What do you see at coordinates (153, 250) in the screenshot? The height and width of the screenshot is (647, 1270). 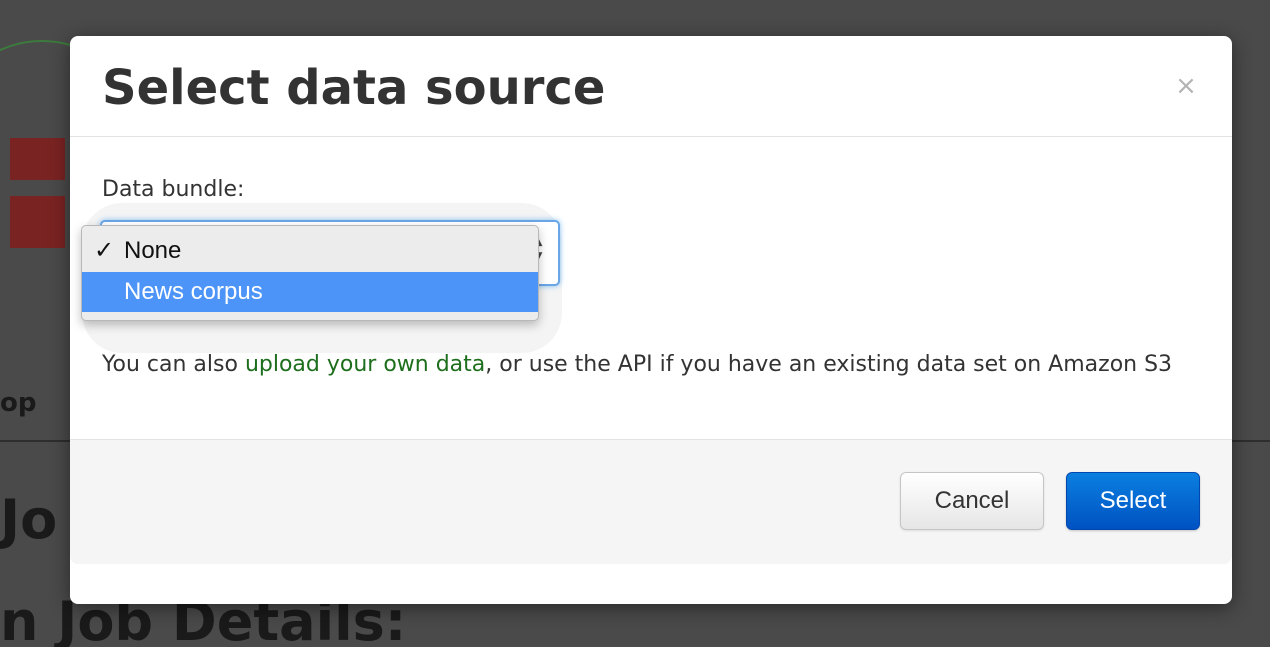 I see `option-label: None` at bounding box center [153, 250].